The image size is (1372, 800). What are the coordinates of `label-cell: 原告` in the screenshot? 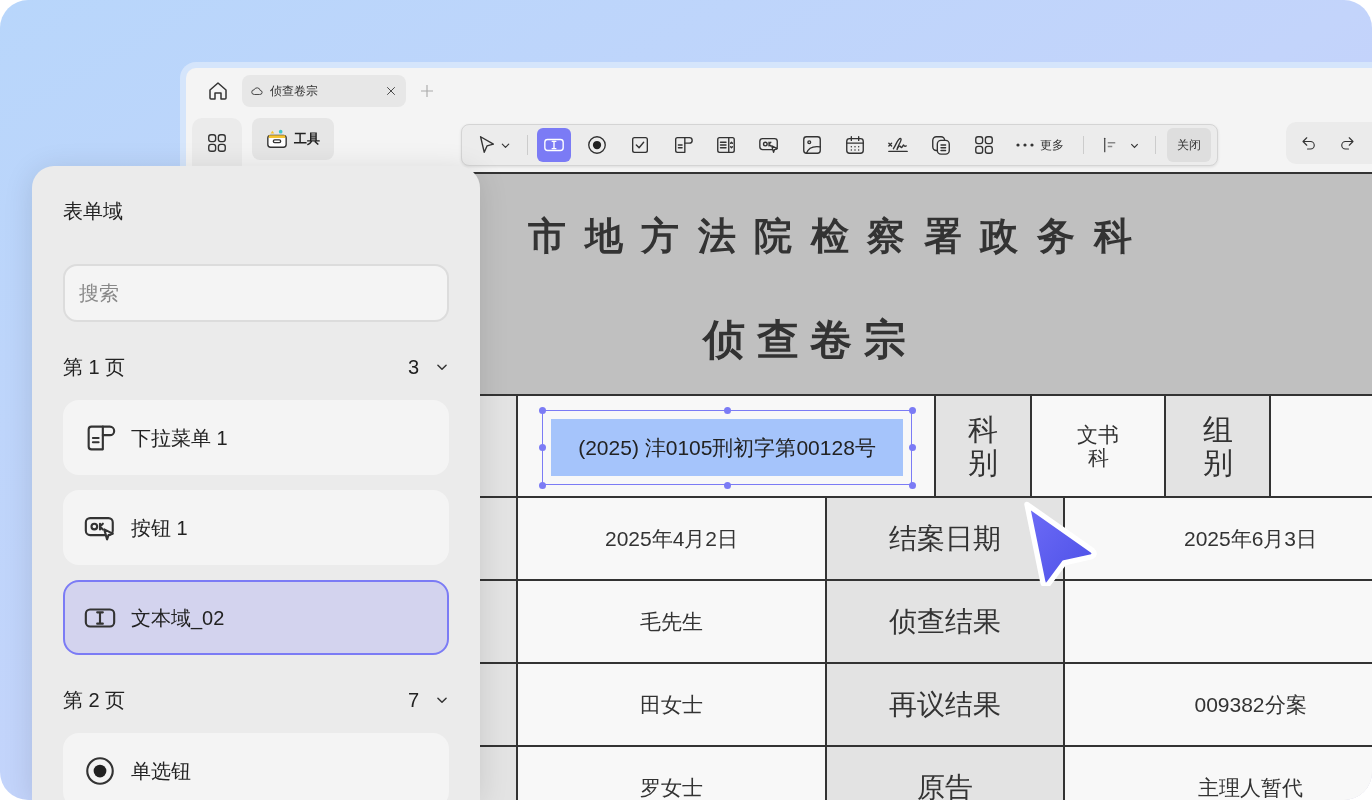 It's located at (946, 773).